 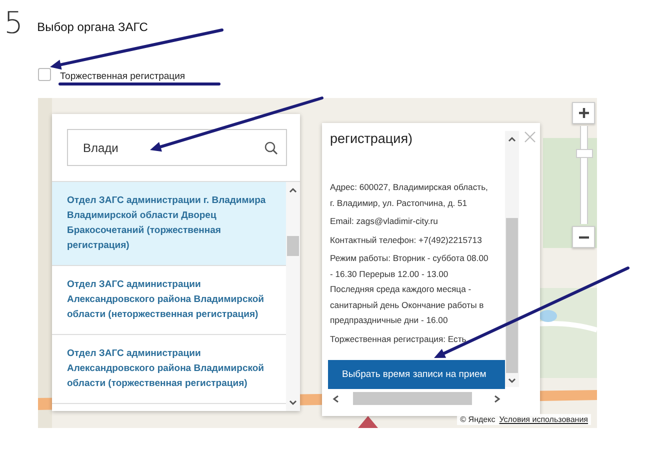 I want to click on info-text: Адрес: 600027, Владимирская область, г. Владимир, ул. Растопчина, д. 51, so click(x=409, y=195).